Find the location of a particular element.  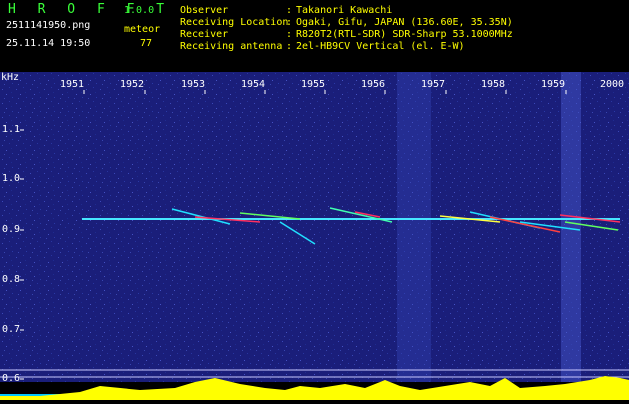

x-tick-label: 2000 is located at coordinates (612, 84).